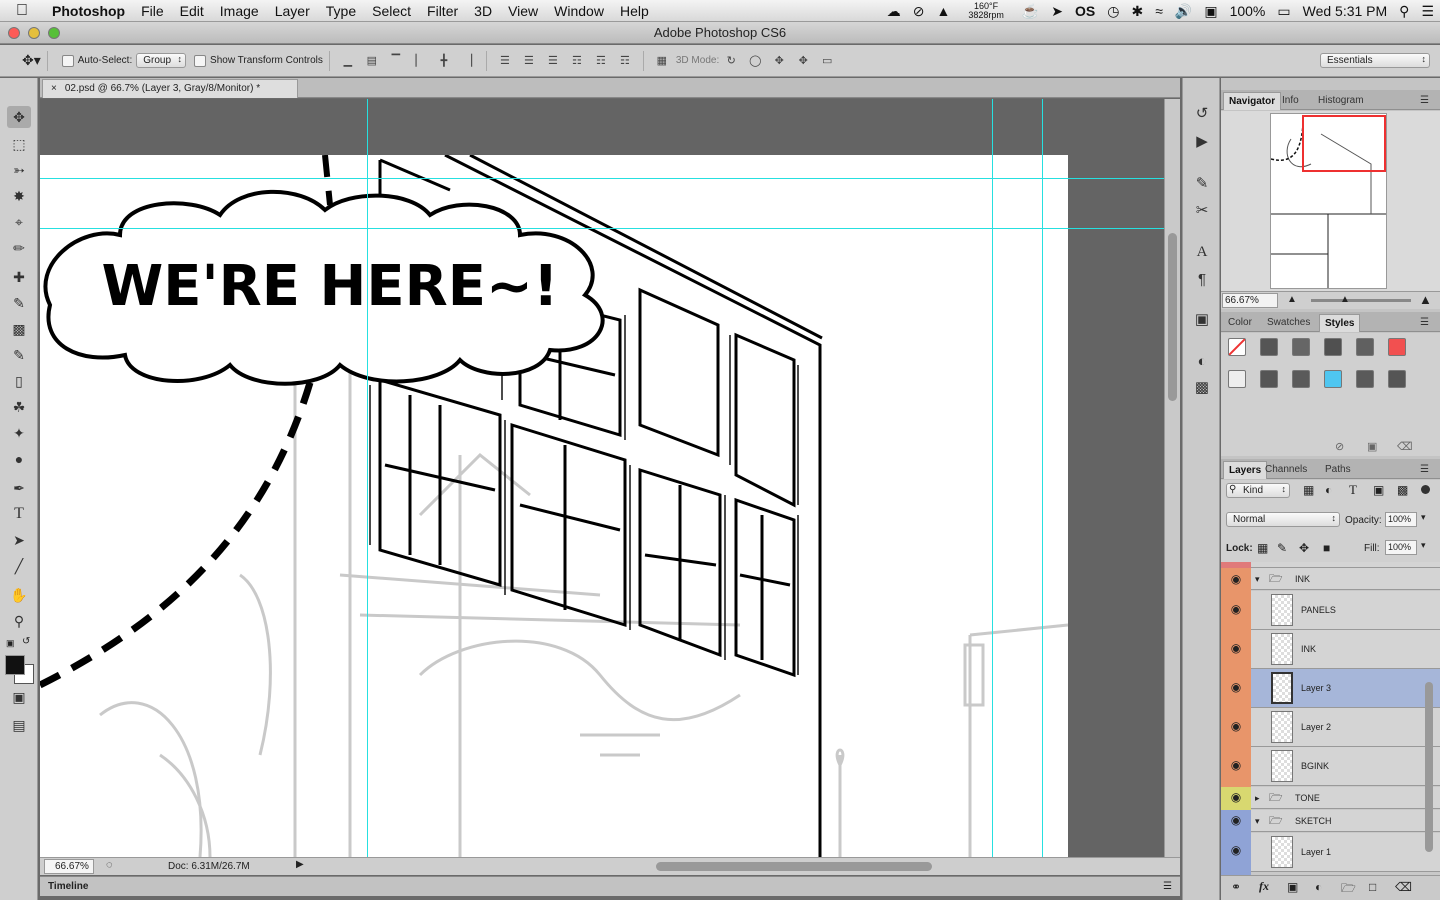 This screenshot has height=900, width=1440. What do you see at coordinates (483, 11) in the screenshot?
I see `menu-3d: 3D` at bounding box center [483, 11].